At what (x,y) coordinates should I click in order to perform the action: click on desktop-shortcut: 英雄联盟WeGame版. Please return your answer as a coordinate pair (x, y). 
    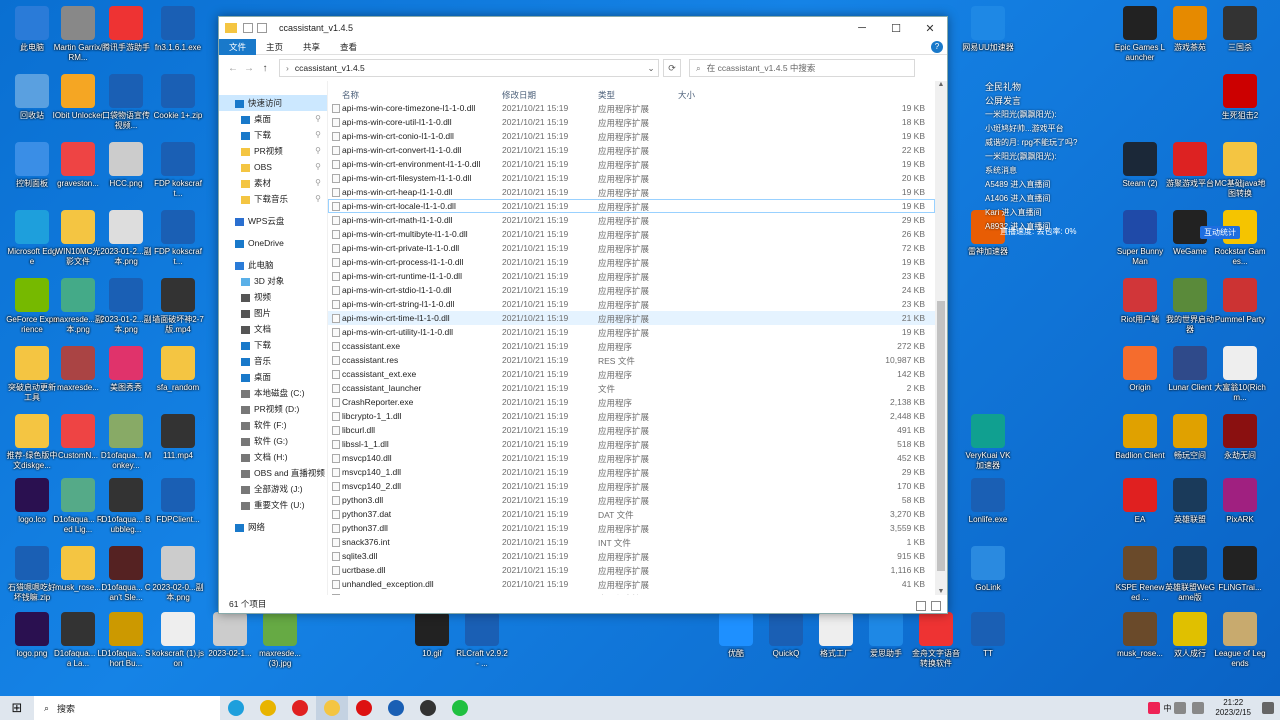
    Looking at the image, I should click on (1190, 574).